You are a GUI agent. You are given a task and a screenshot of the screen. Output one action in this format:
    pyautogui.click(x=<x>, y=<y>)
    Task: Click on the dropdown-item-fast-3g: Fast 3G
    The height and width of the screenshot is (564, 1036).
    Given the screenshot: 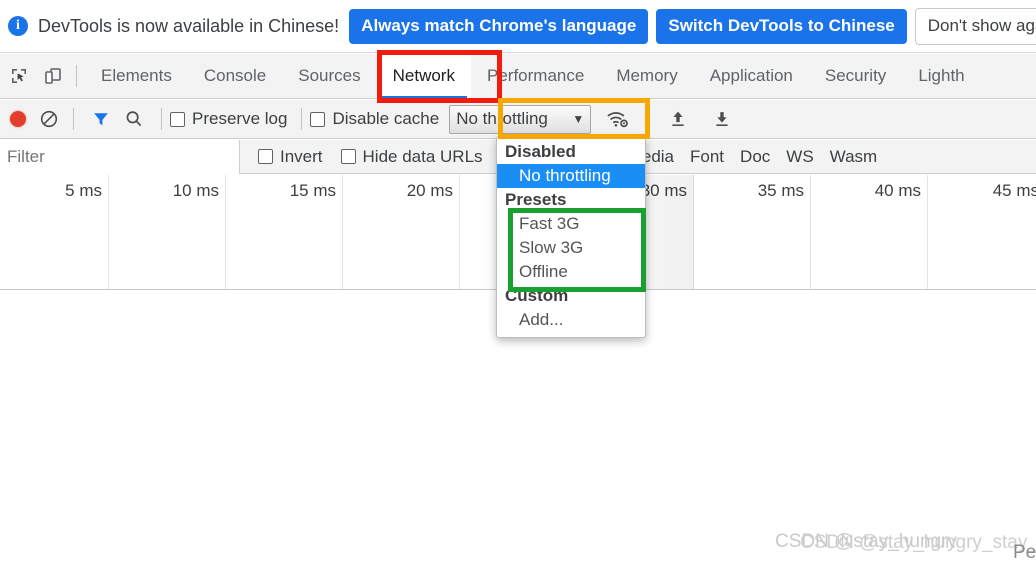 What is the action you would take?
    pyautogui.click(x=571, y=224)
    